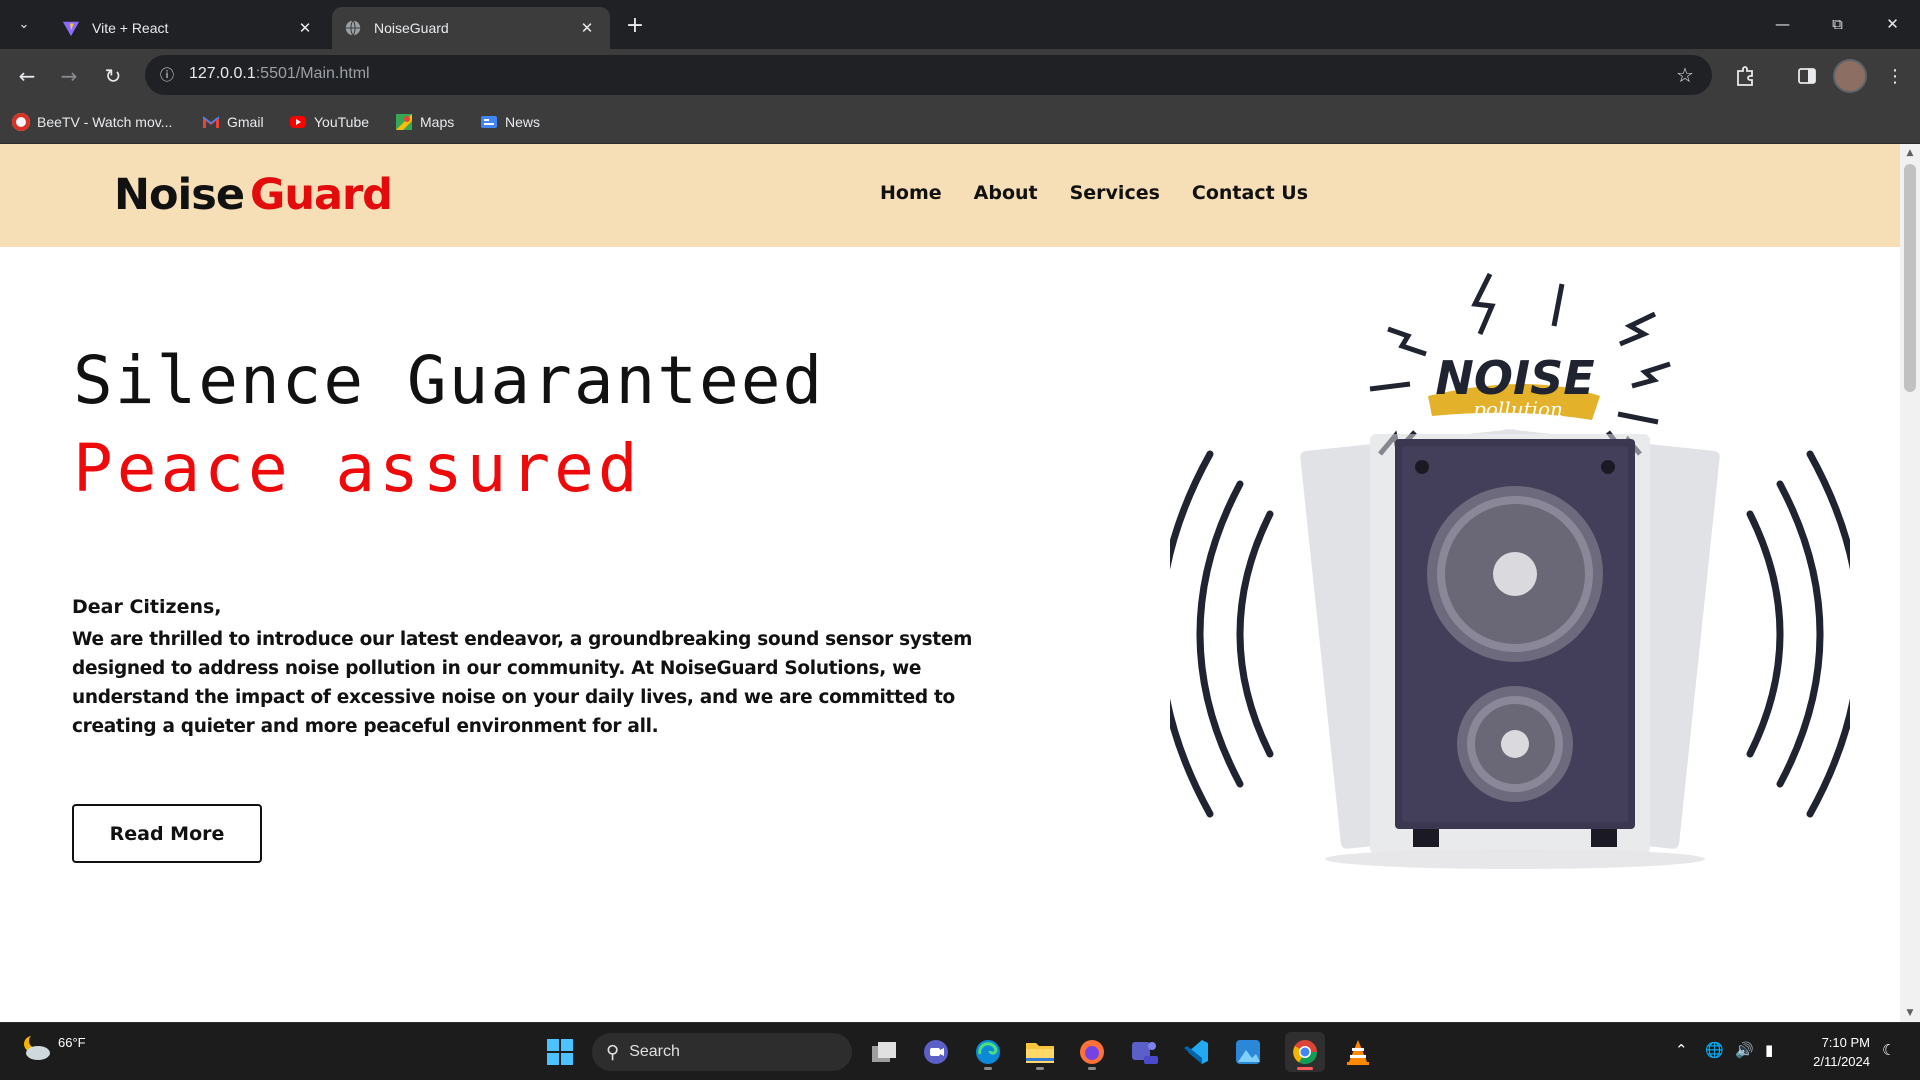 This screenshot has height=1080, width=1920. I want to click on scrollbar-thumb, so click(1910, 278).